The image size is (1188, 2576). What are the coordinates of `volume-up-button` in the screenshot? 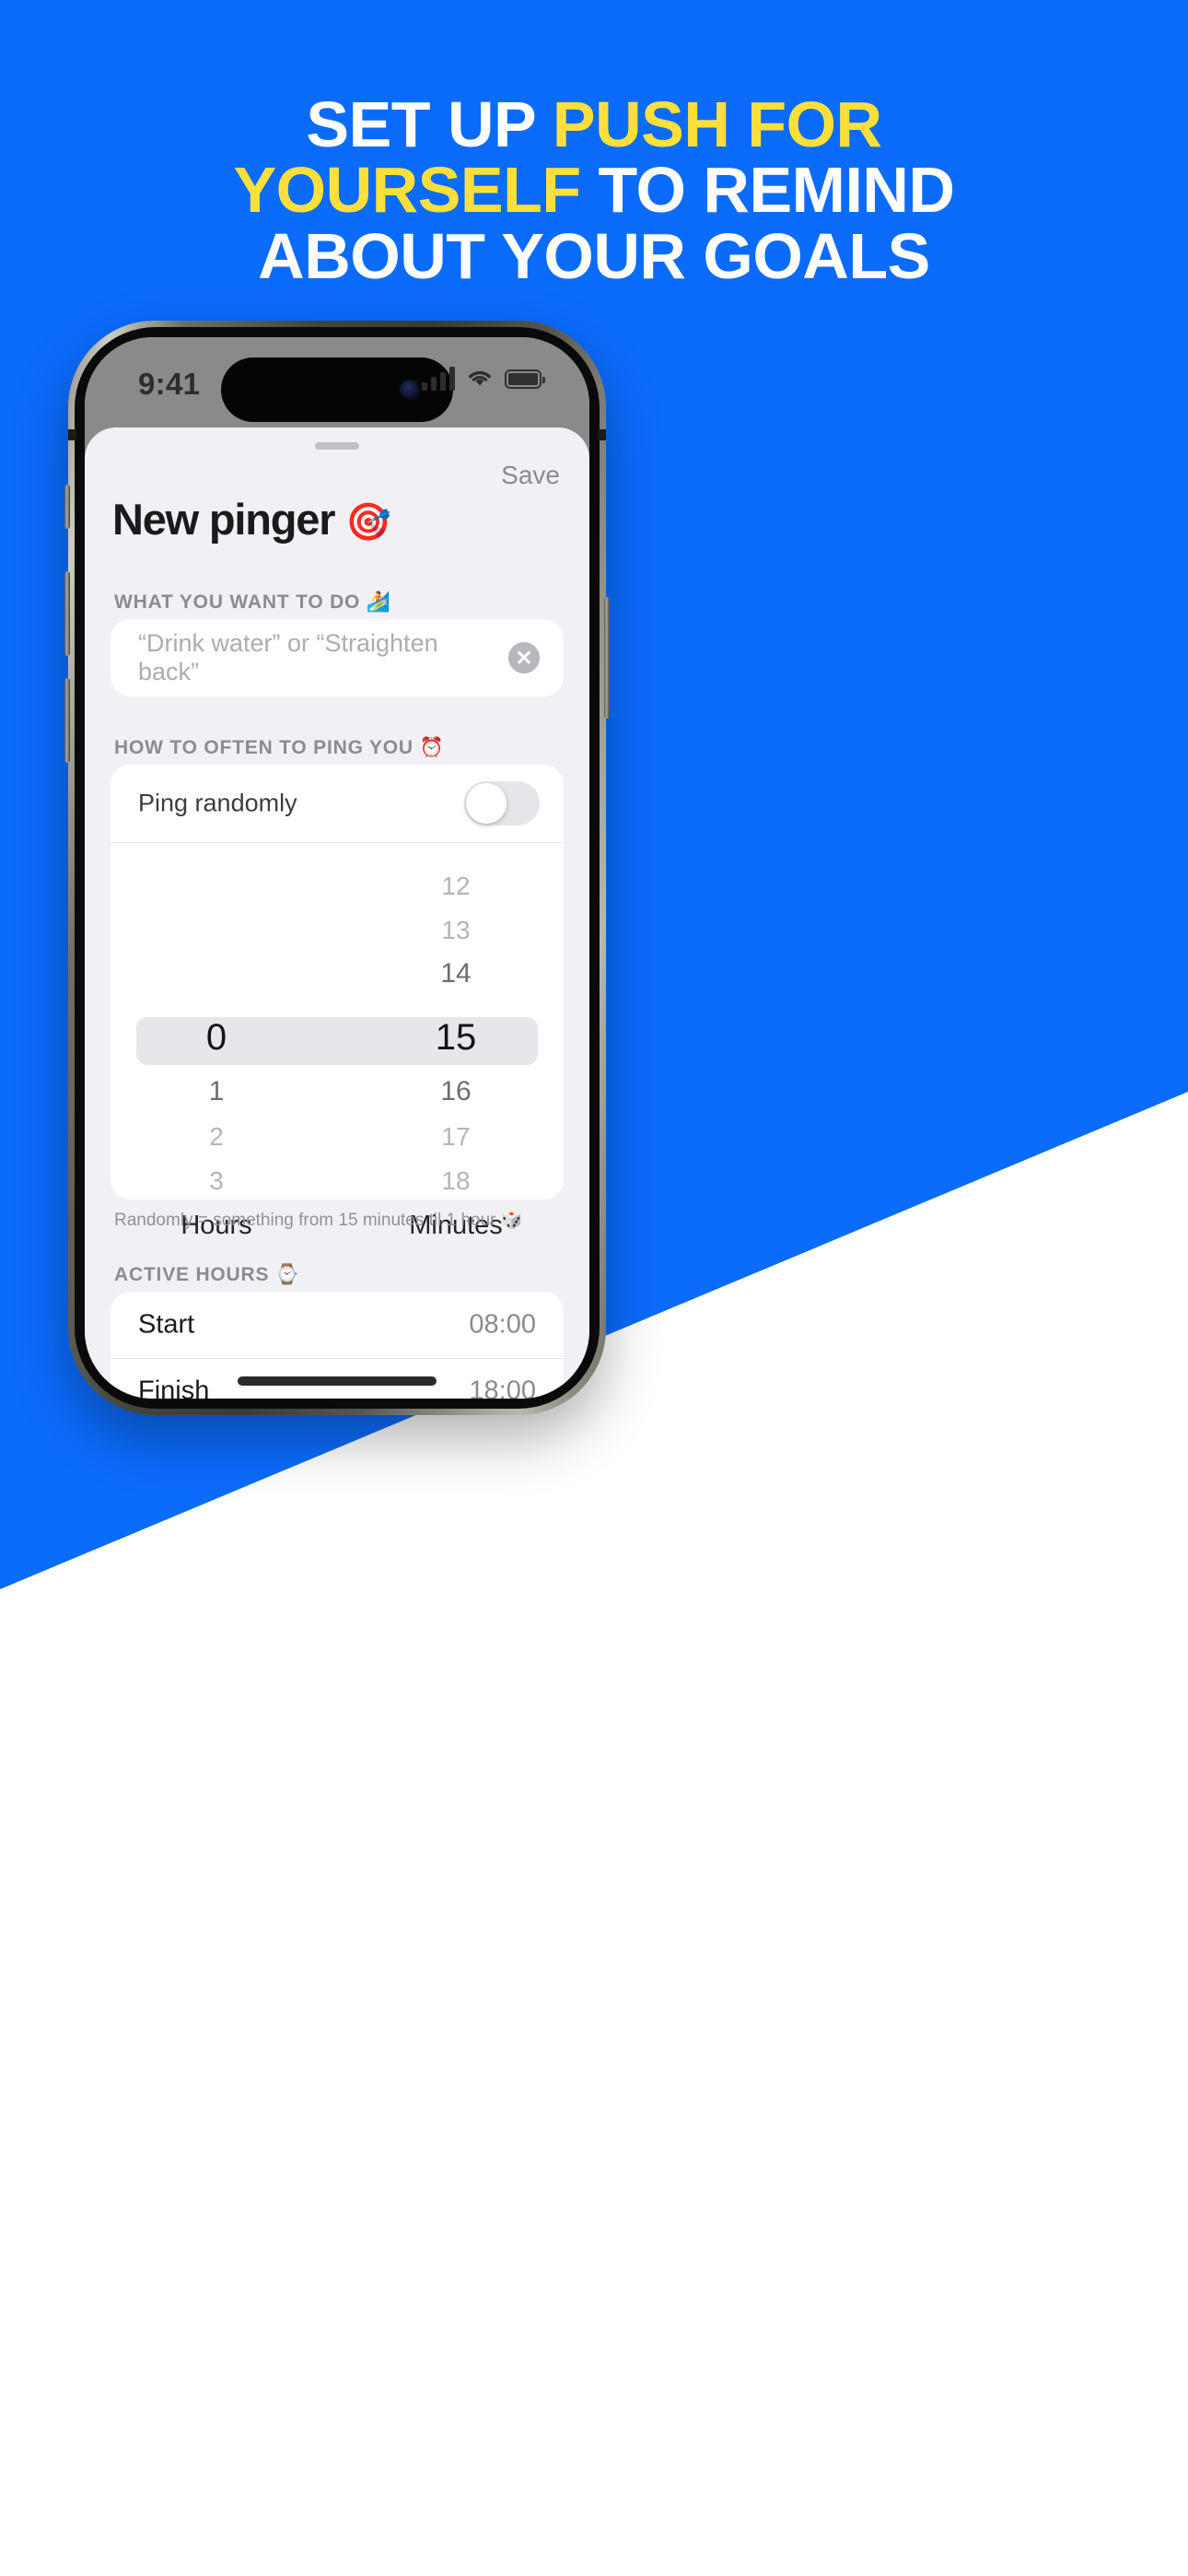 It's located at (67, 613).